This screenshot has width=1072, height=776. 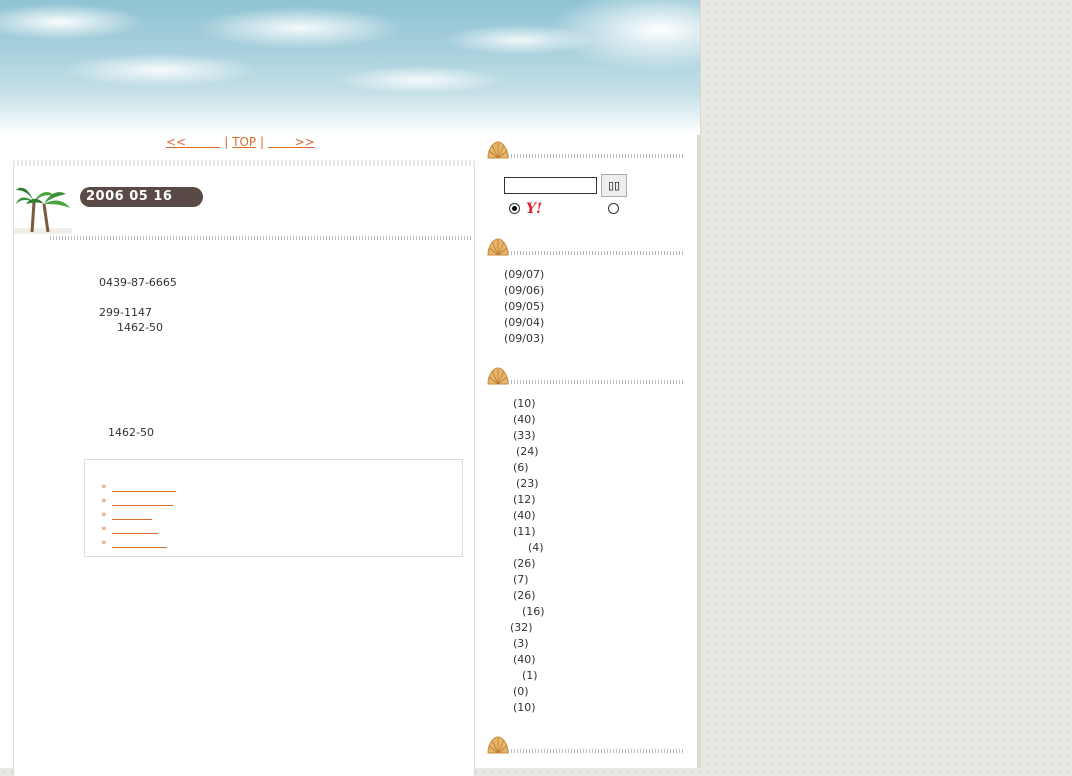 I want to click on radio-site-search, so click(x=613, y=208).